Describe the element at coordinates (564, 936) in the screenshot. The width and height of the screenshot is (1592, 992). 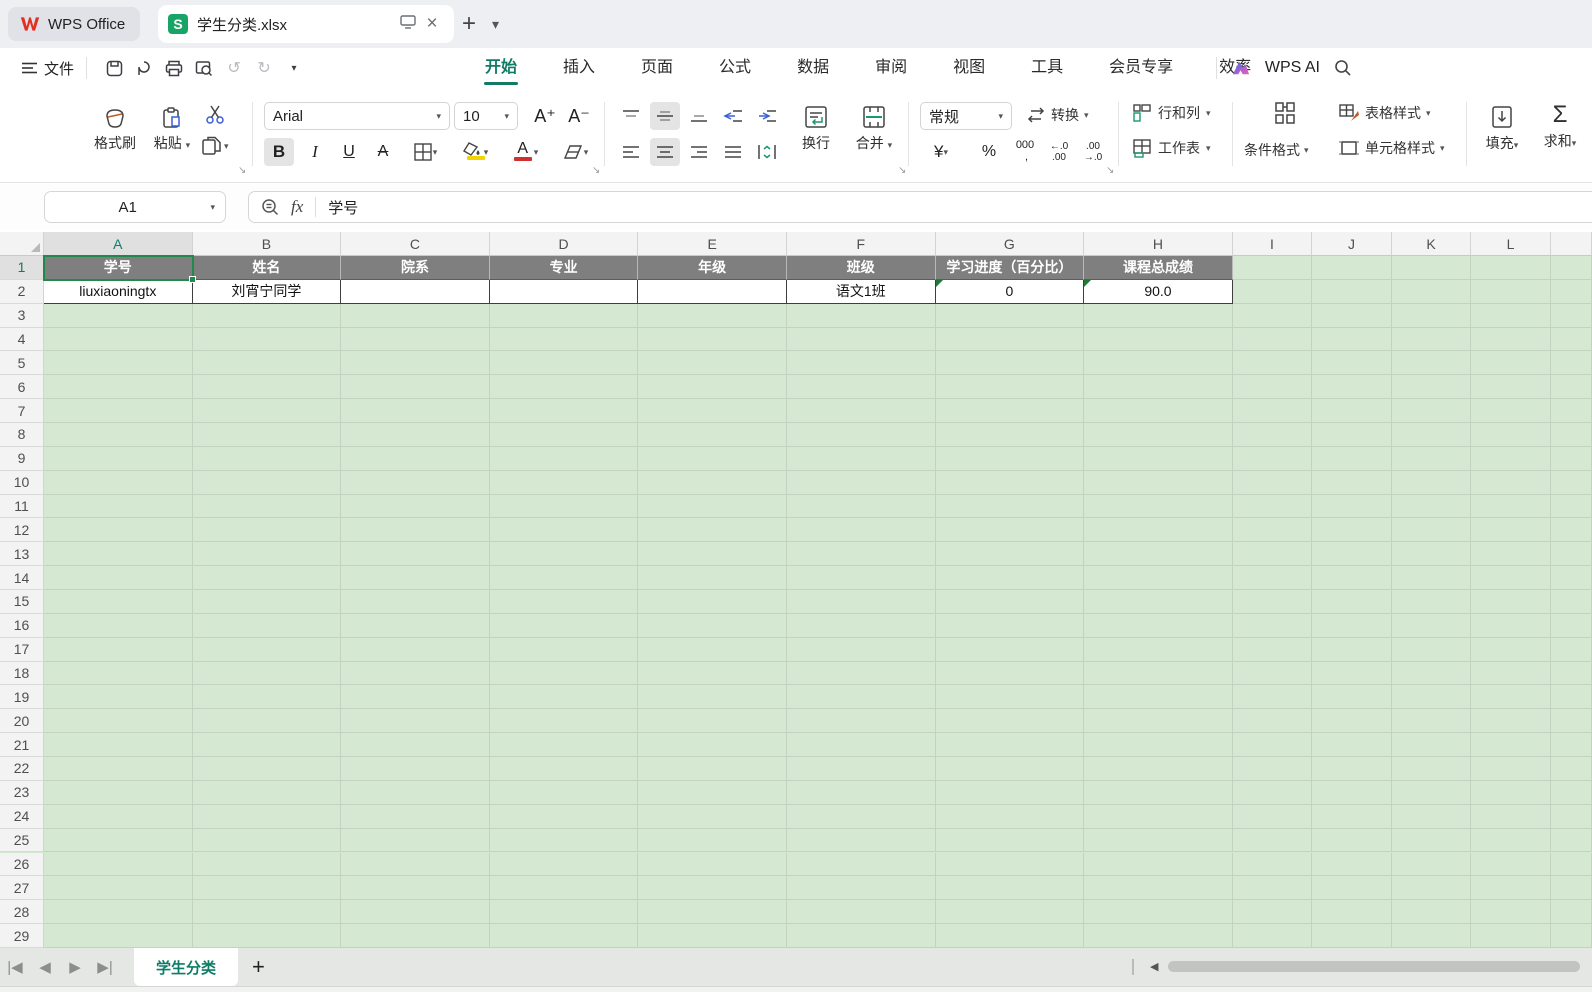
I see `cell-D29` at that location.